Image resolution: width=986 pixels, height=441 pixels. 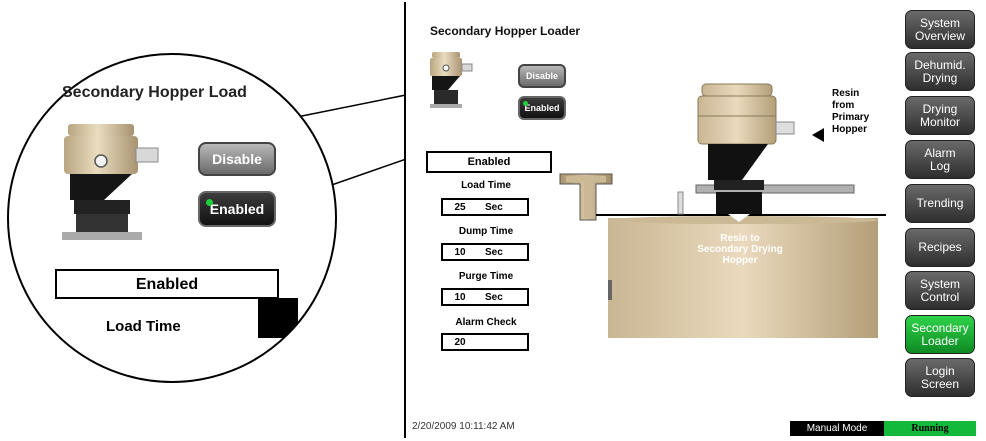 What do you see at coordinates (939, 35) in the screenshot?
I see `nav-label-line2: Overview` at bounding box center [939, 35].